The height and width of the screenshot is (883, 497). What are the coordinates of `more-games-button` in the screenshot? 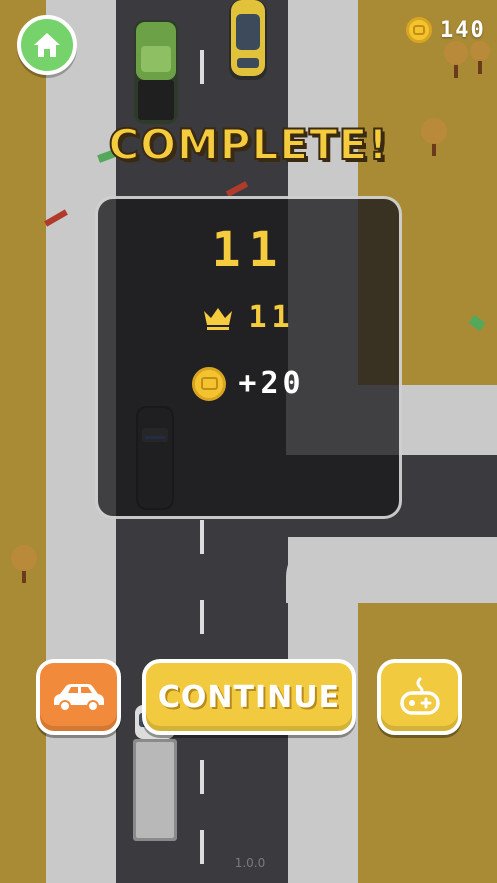 It's located at (419, 697).